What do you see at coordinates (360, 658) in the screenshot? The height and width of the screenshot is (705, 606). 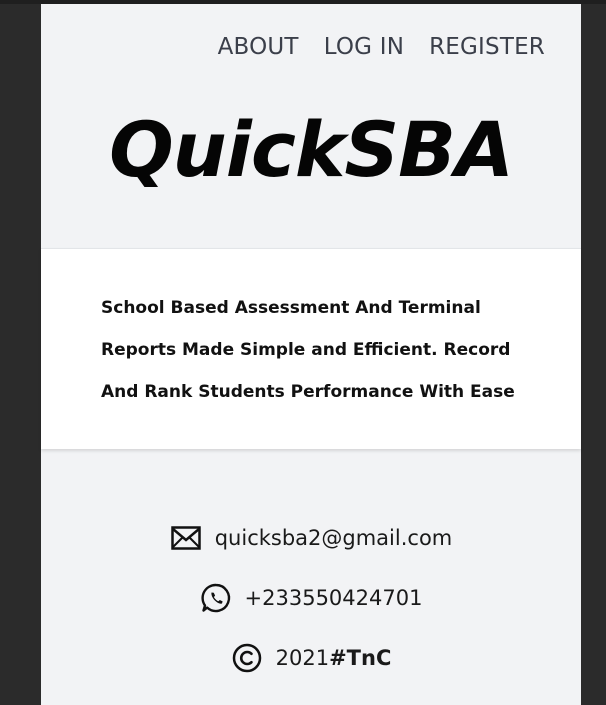 I see `terms-link: #TnC` at bounding box center [360, 658].